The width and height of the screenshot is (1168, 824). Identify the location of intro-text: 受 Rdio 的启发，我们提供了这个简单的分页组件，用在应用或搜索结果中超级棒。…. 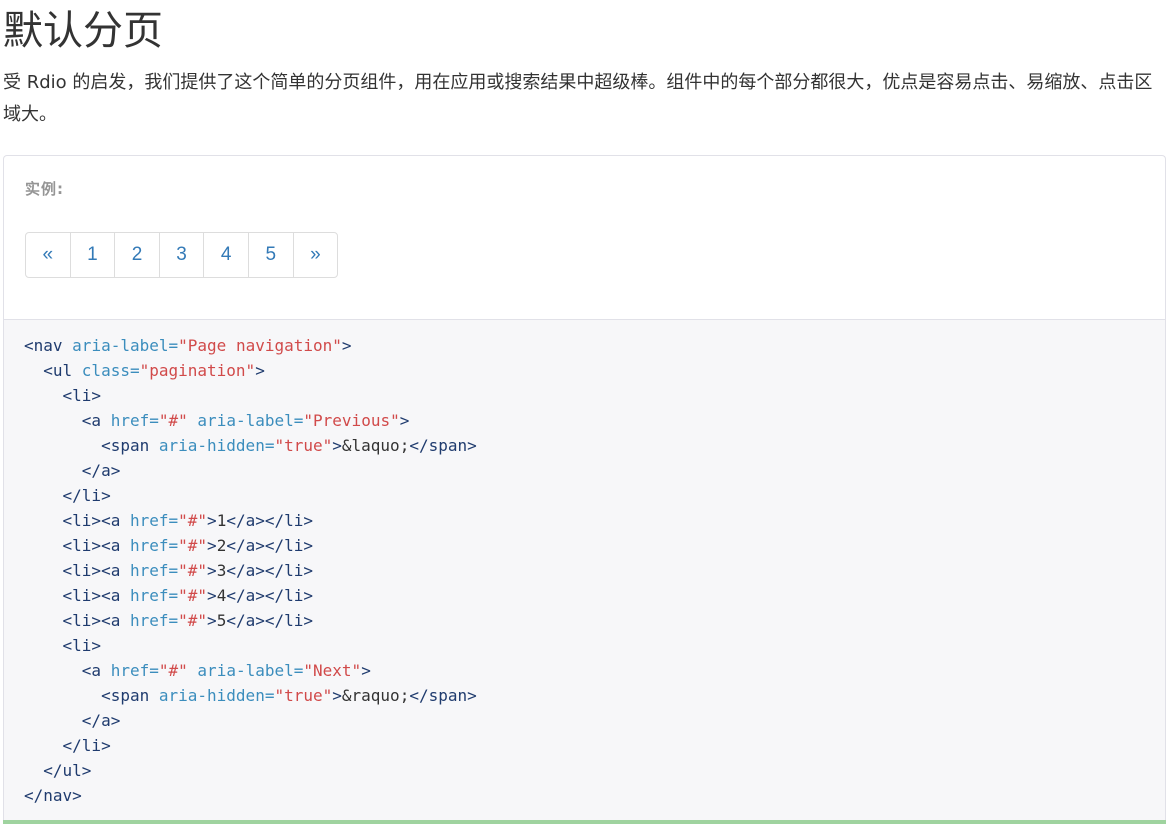
(578, 98).